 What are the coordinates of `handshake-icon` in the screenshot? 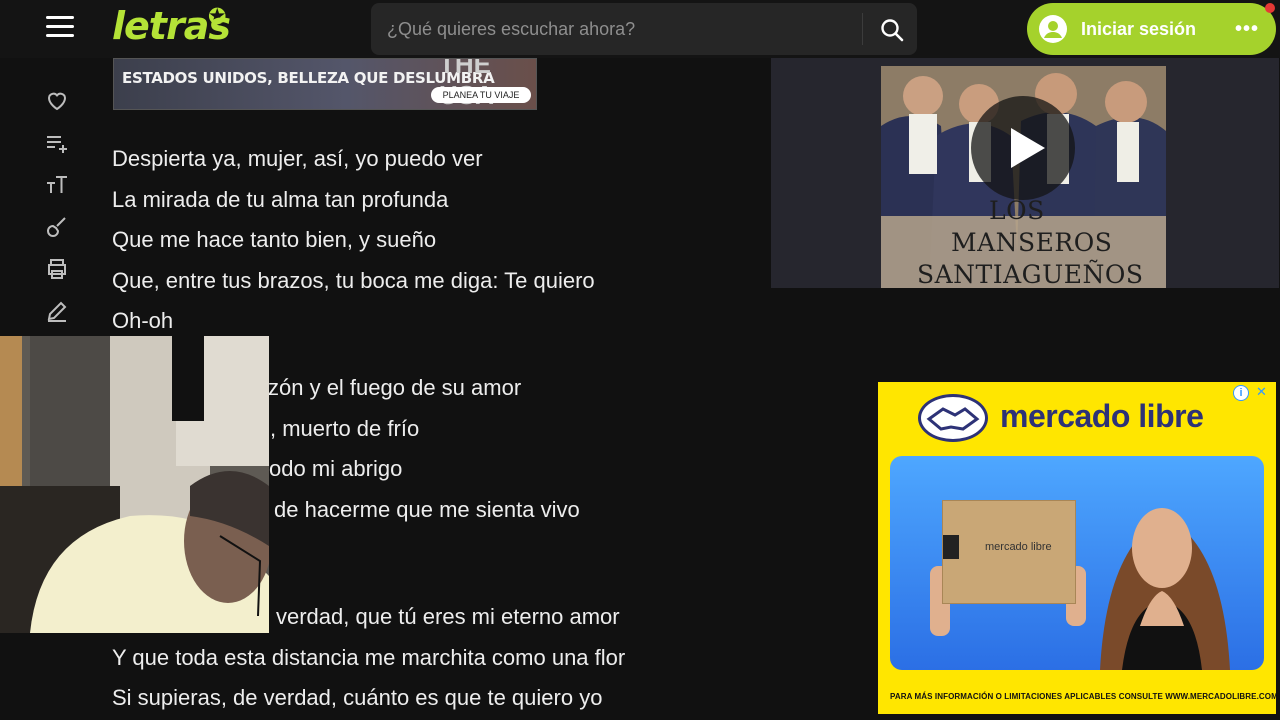 It's located at (953, 419).